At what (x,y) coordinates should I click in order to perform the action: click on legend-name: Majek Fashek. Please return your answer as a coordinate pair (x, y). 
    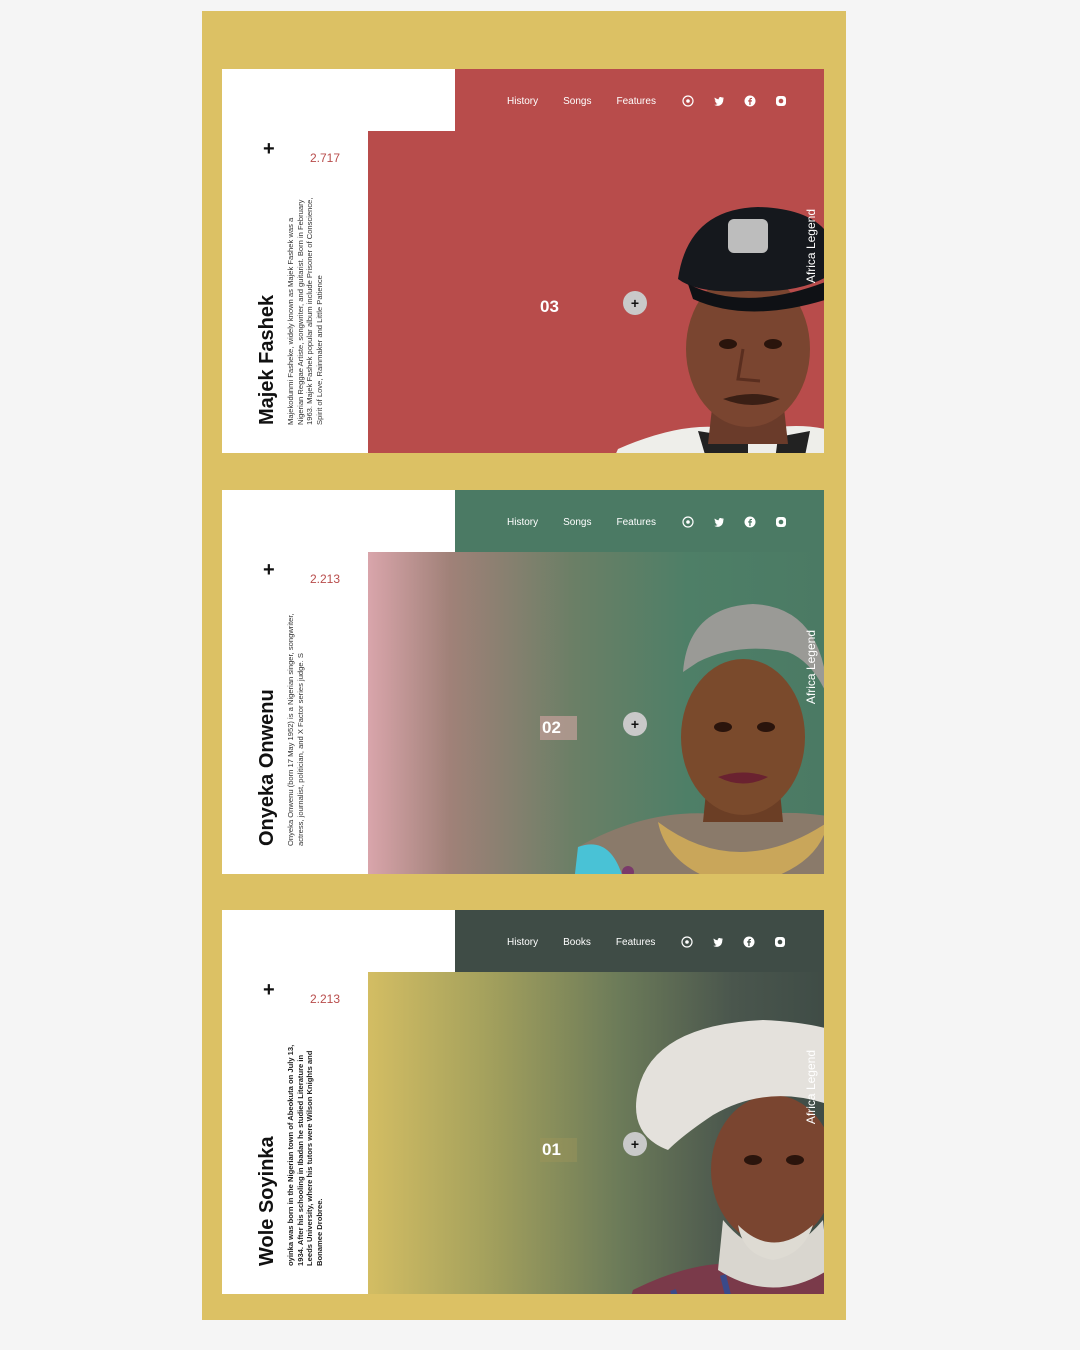
    Looking at the image, I should click on (267, 359).